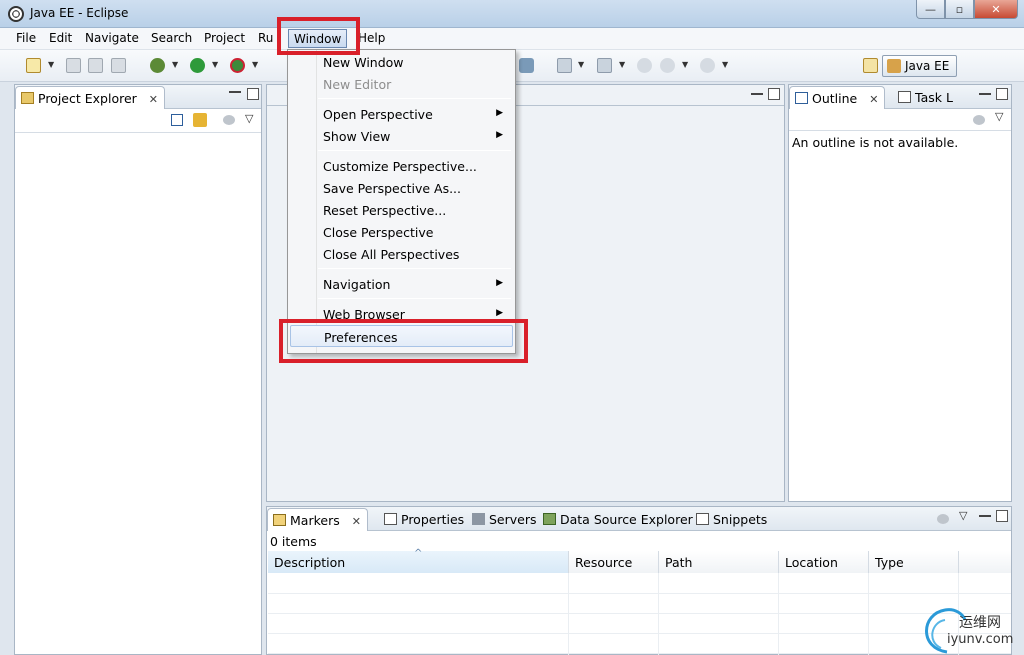 This screenshot has width=1024, height=655. I want to click on menu-item-close-perspective: Close Perspective, so click(401, 232).